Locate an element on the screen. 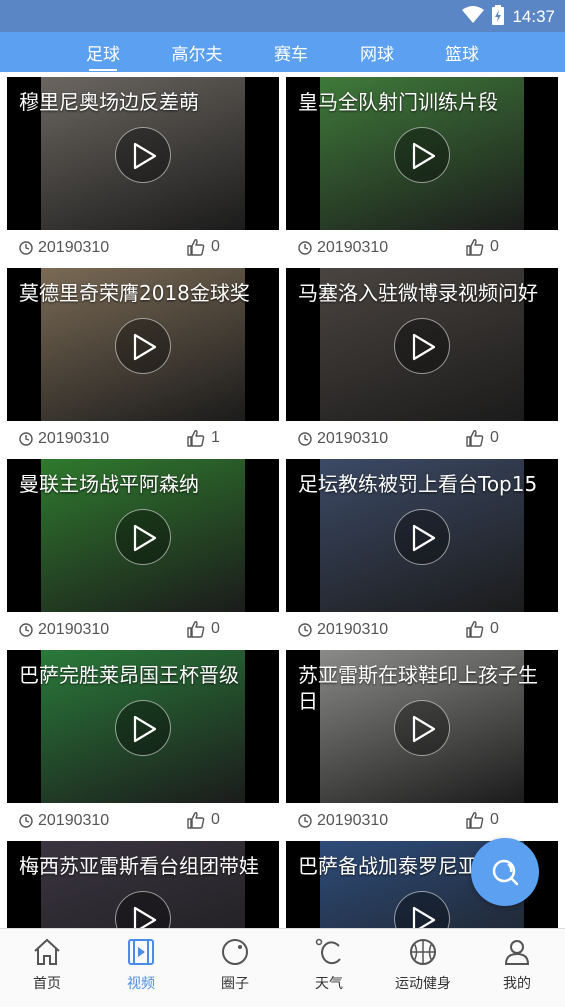  tab-label: 足球 is located at coordinates (103, 55).